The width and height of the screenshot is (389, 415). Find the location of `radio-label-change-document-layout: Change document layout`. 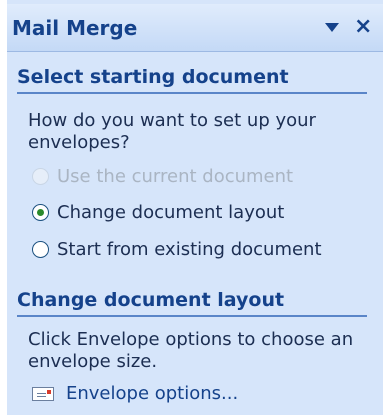

radio-label-change-document-layout: Change document layout is located at coordinates (171, 212).